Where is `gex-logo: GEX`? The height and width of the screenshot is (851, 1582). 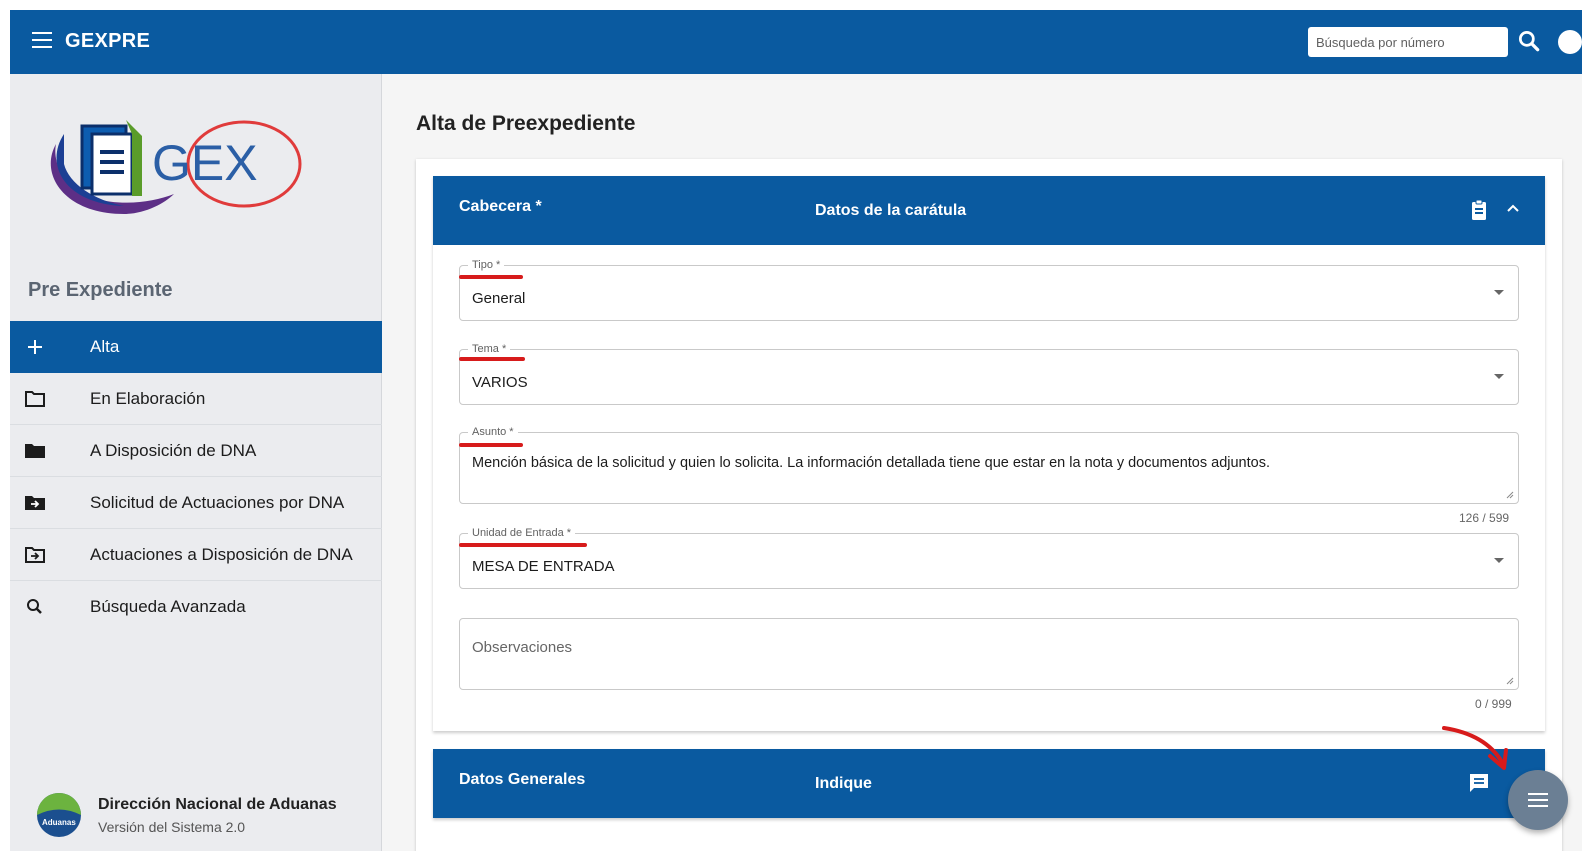 gex-logo: GEX is located at coordinates (176, 167).